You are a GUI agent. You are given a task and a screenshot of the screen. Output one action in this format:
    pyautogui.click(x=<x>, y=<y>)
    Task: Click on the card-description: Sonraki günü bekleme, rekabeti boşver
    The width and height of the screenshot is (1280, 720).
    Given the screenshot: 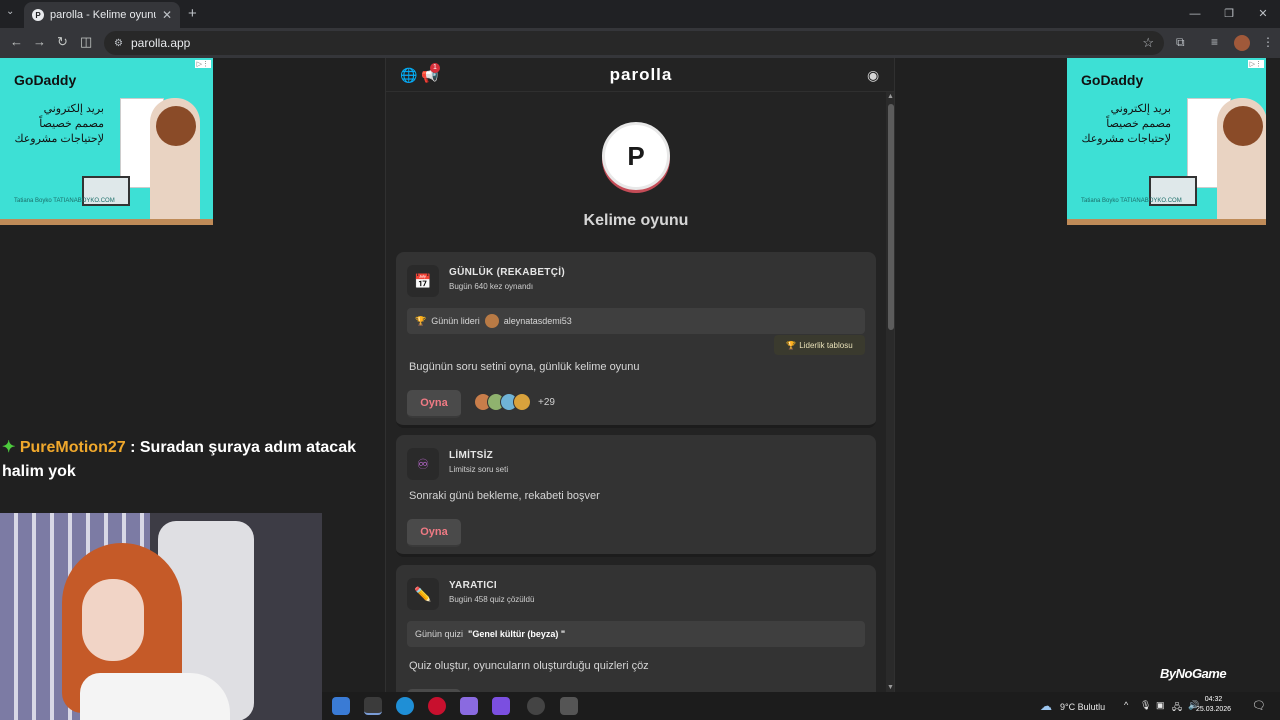 What is the action you would take?
    pyautogui.click(x=504, y=496)
    